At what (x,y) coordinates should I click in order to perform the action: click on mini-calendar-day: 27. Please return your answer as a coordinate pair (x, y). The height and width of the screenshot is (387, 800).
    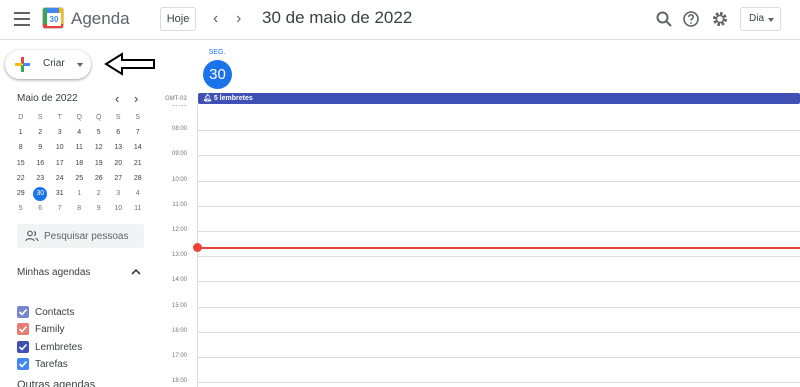
    Looking at the image, I should click on (119, 178).